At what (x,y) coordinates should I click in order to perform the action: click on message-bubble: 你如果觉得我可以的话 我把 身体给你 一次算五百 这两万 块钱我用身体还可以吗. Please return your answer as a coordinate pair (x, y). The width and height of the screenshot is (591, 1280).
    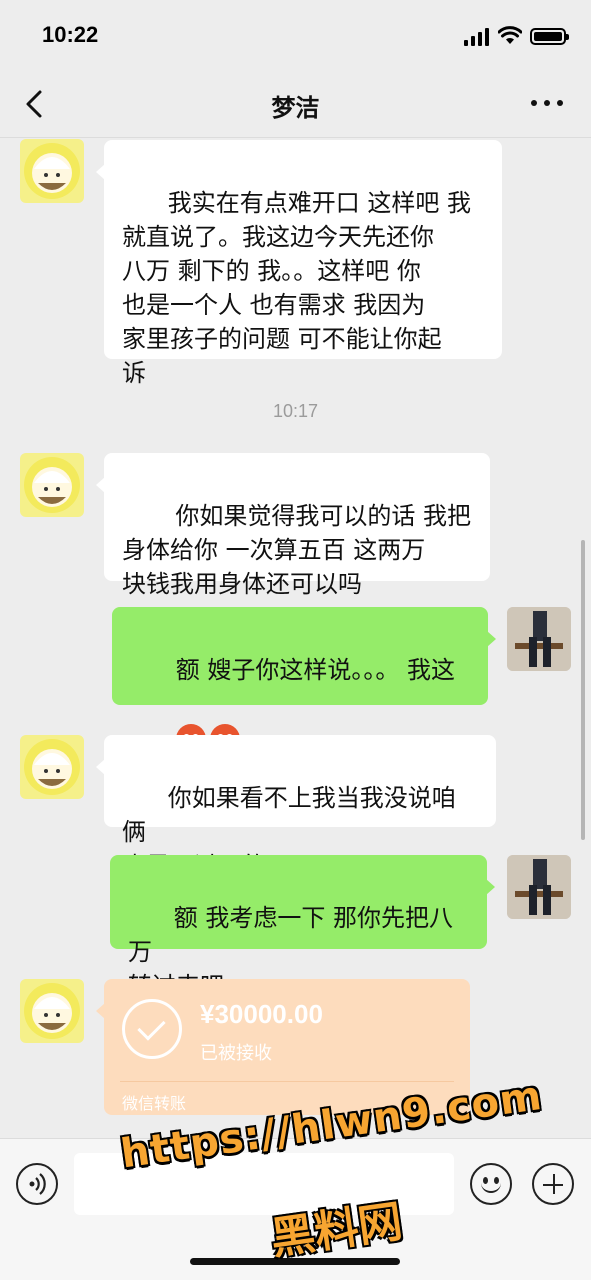
    Looking at the image, I should click on (293, 525).